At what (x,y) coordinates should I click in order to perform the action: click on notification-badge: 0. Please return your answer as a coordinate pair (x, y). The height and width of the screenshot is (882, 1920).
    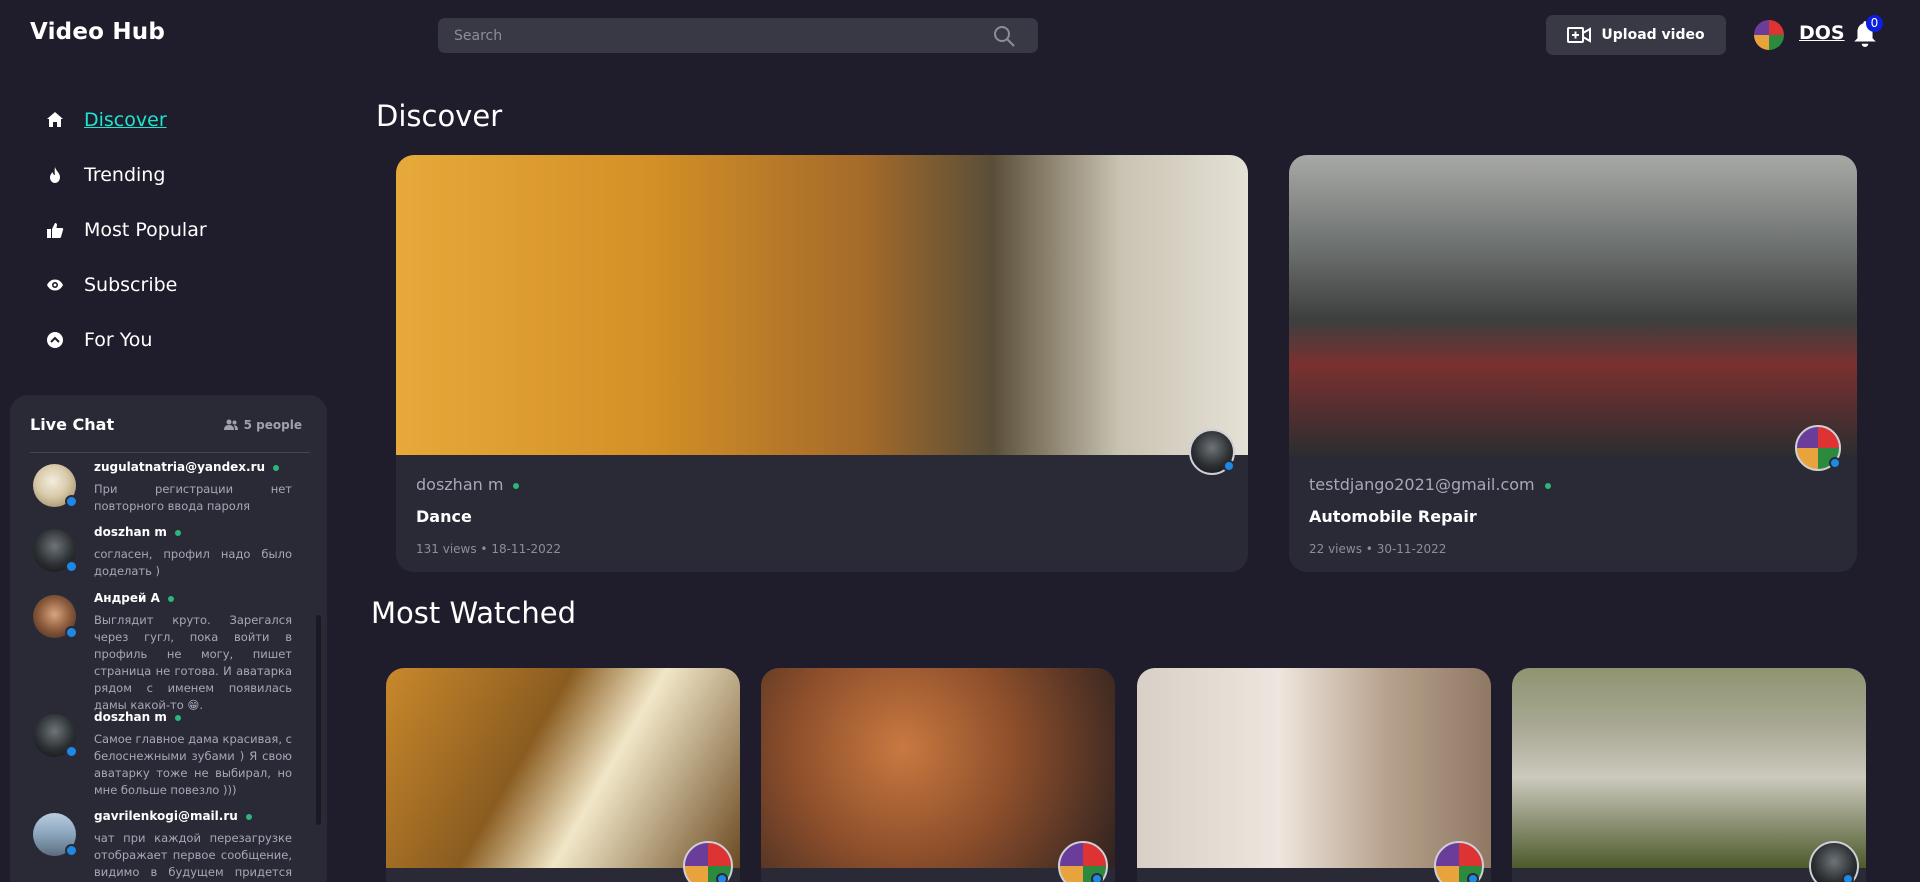
    Looking at the image, I should click on (1874, 23).